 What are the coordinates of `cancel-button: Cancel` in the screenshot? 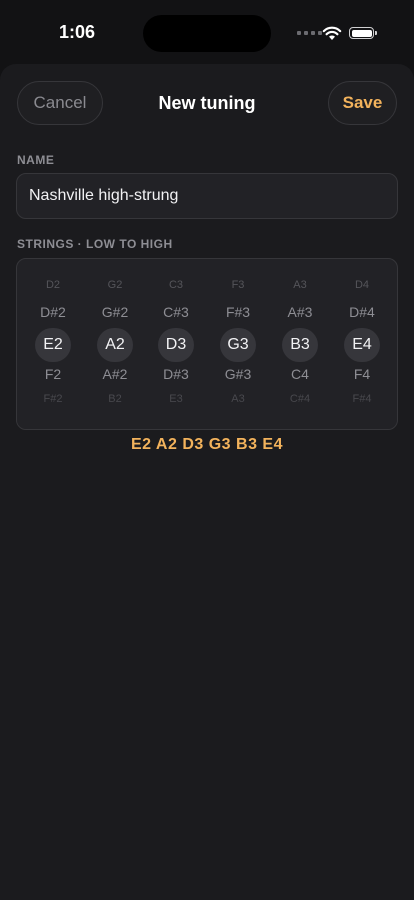 It's located at (60, 103).